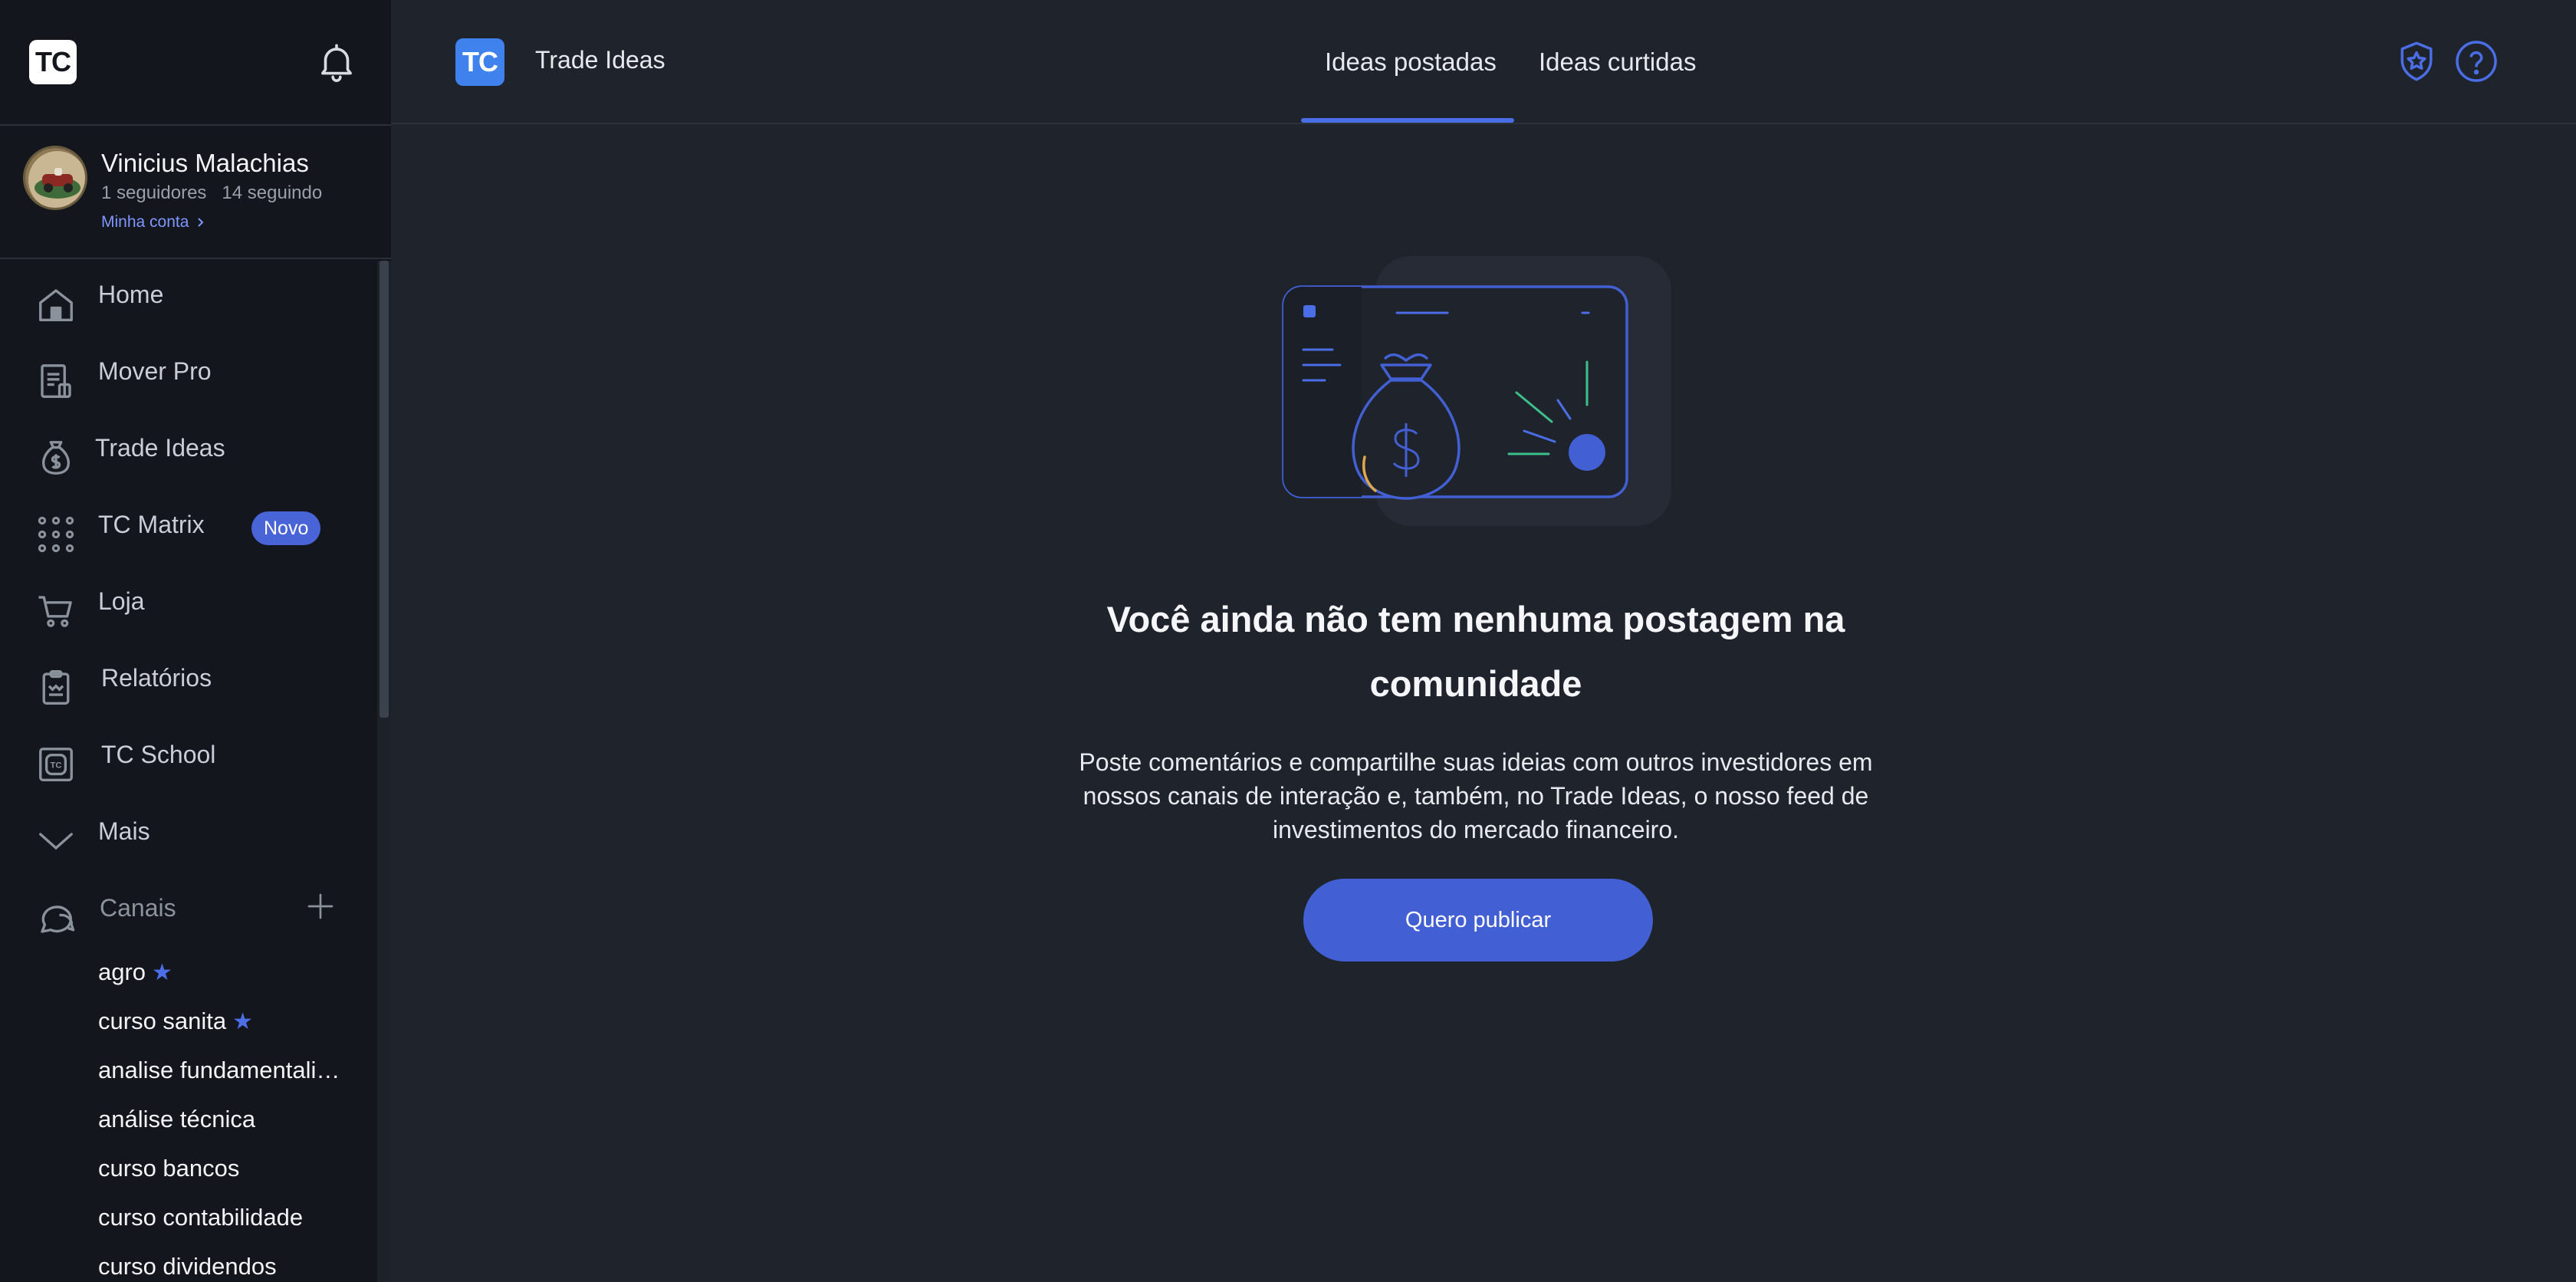 This screenshot has width=2576, height=1282. Describe the element at coordinates (385, 489) in the screenshot. I see `sidebar-scrollbar-thumb` at that location.